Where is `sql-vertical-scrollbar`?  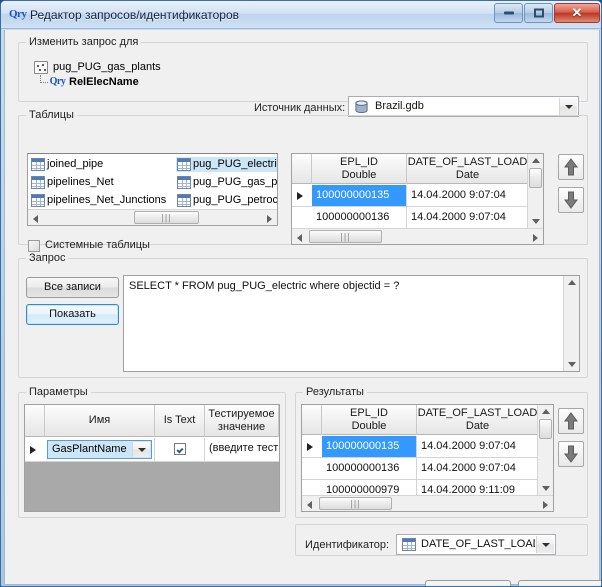 sql-vertical-scrollbar is located at coordinates (571, 323).